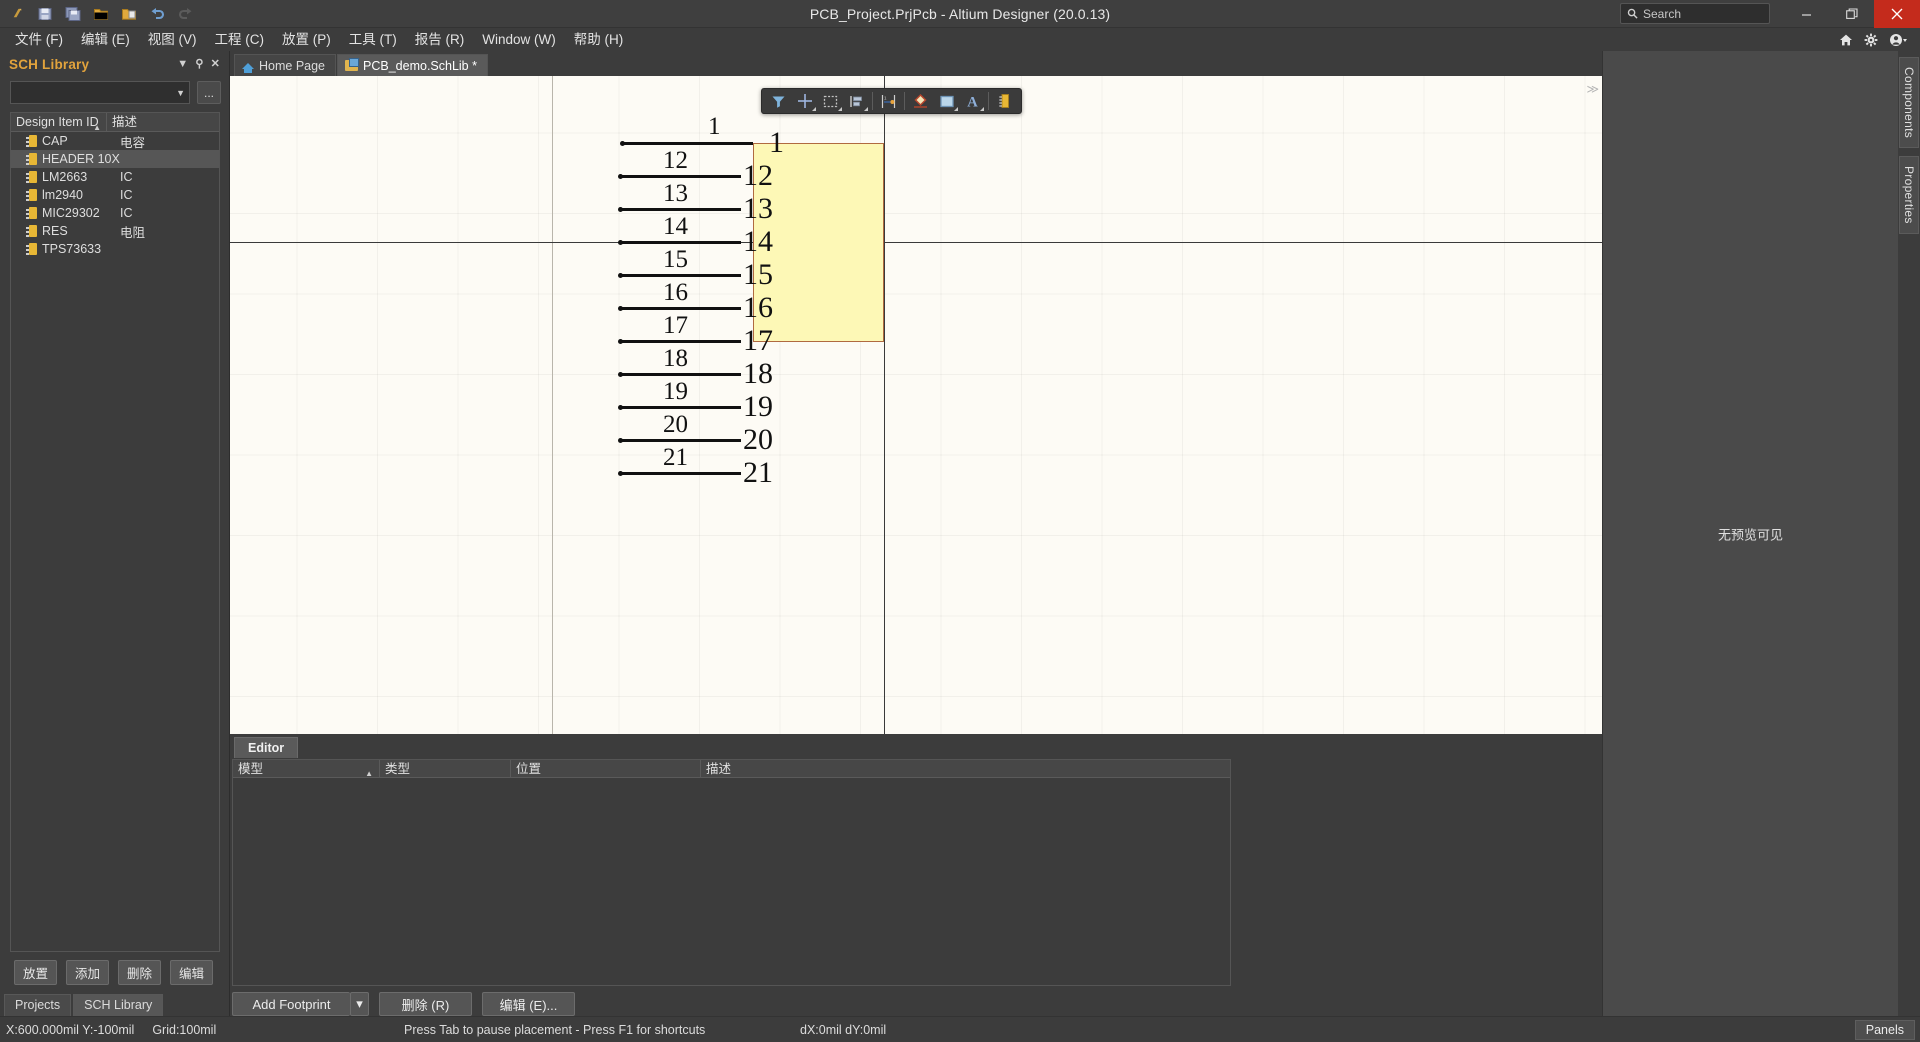 The image size is (1920, 1042). What do you see at coordinates (139, 972) in the screenshot?
I see `delete-button: 删除` at bounding box center [139, 972].